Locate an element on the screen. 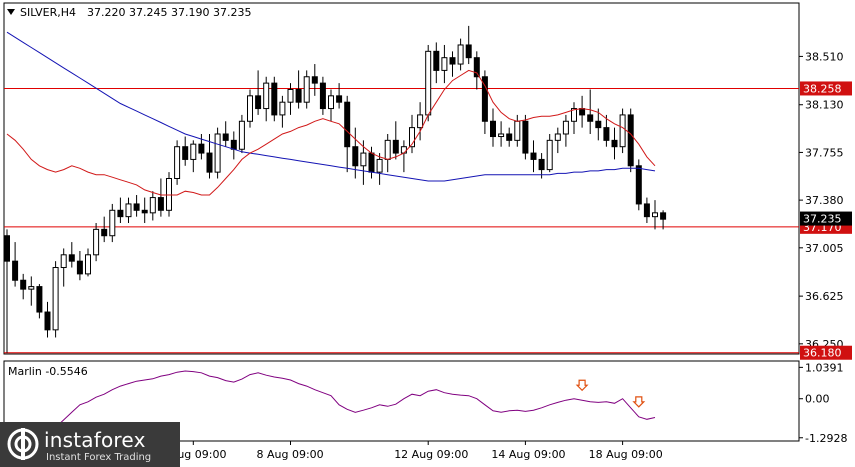 The width and height of the screenshot is (855, 467). indicator-label: Marlin -0.5546 is located at coordinates (48, 371).